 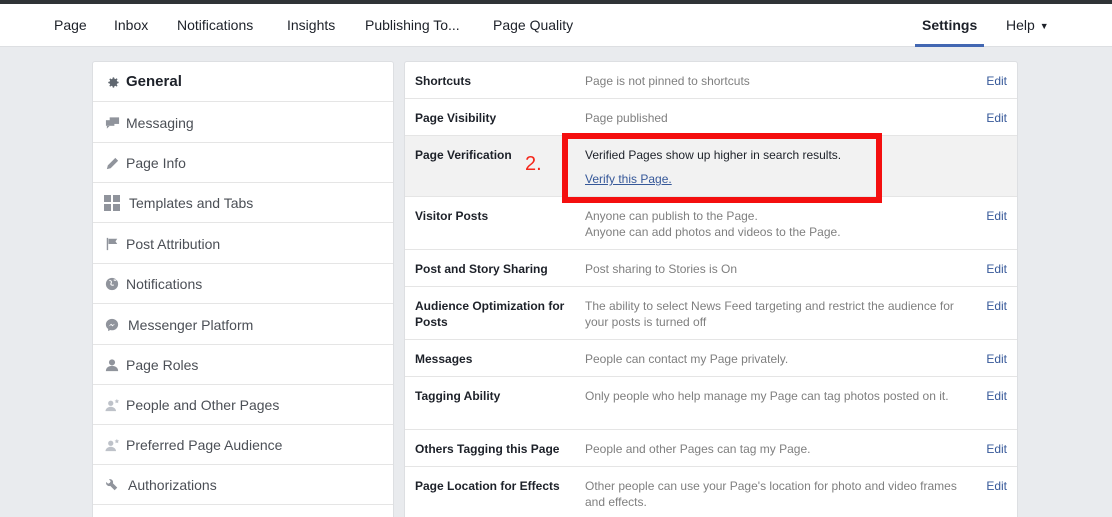 What do you see at coordinates (444, 359) in the screenshot?
I see `setting-name: Messages` at bounding box center [444, 359].